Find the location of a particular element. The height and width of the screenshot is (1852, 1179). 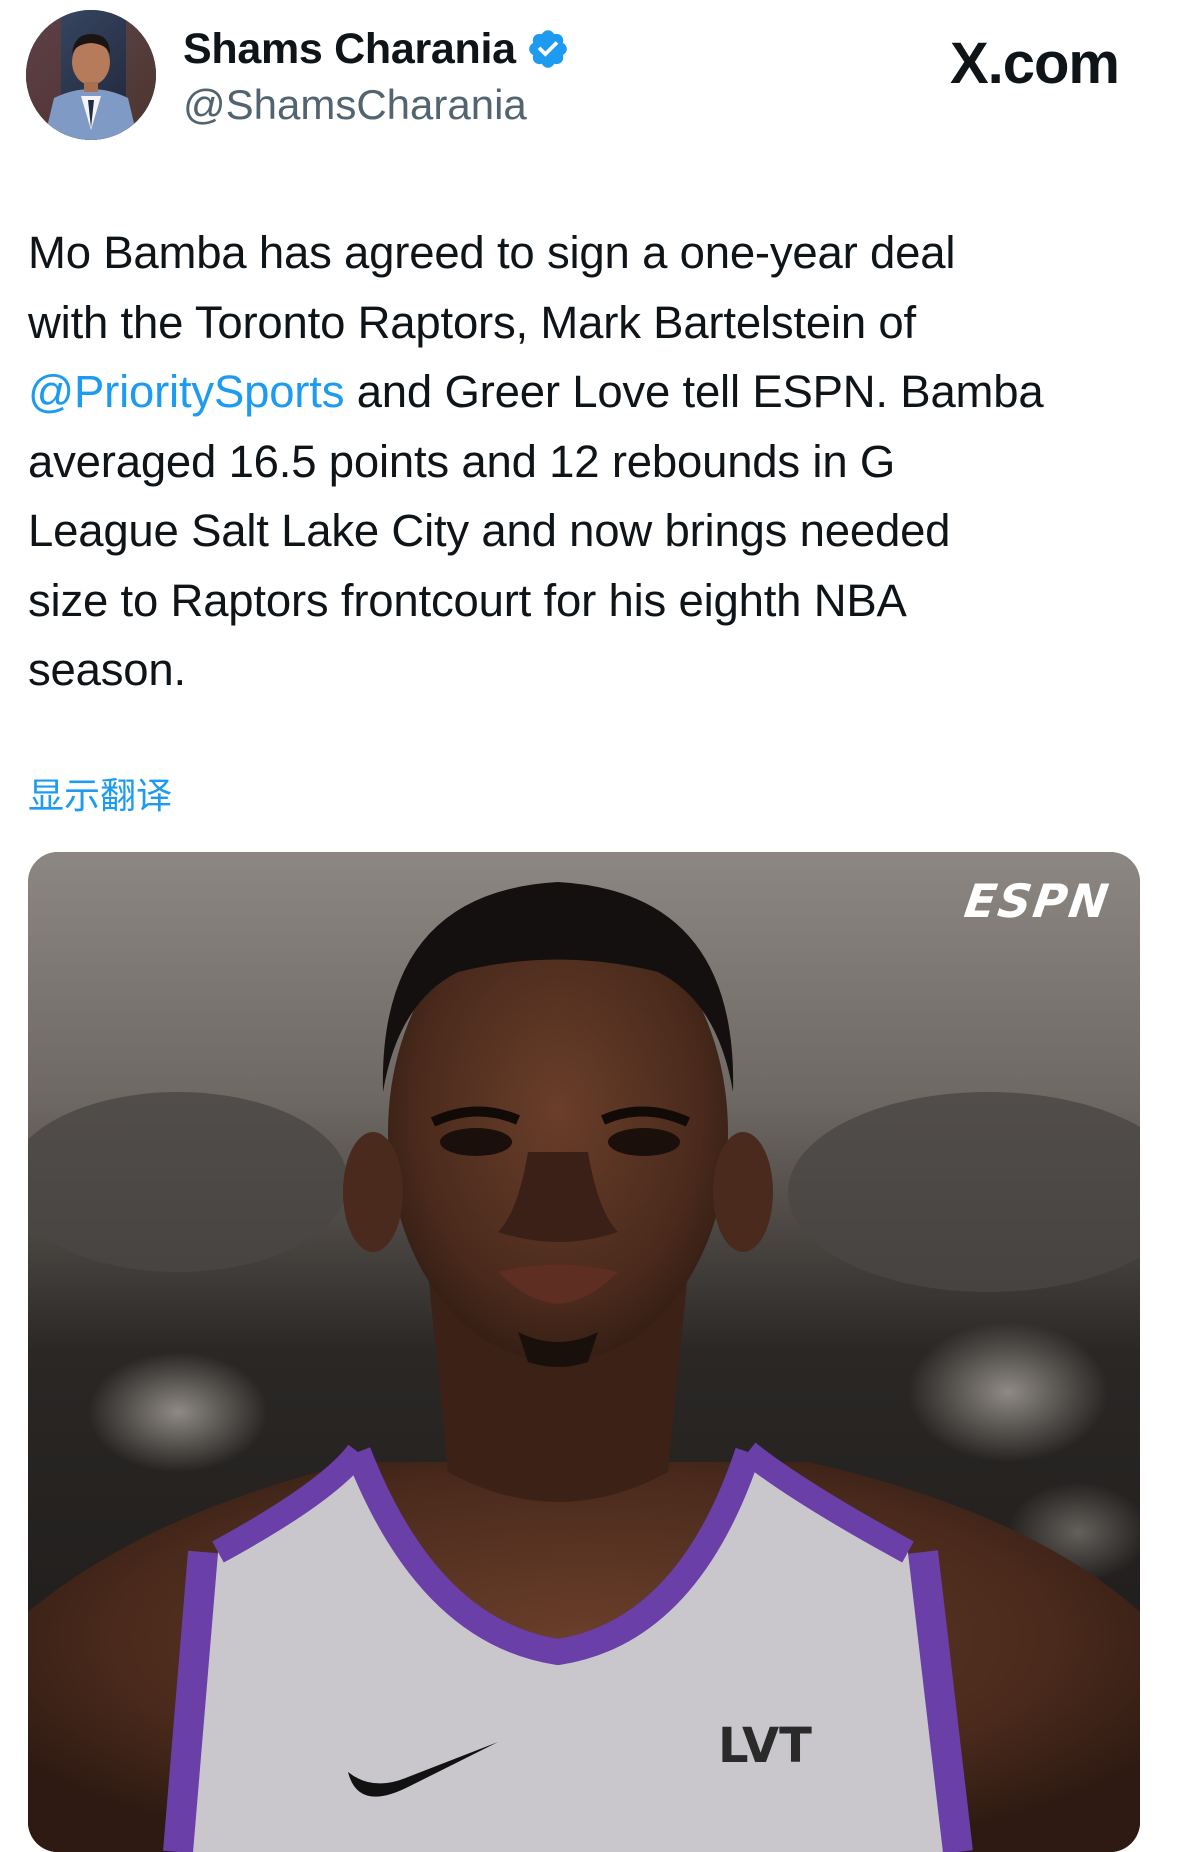

author-handle: @ShamsCharania is located at coordinates (355, 105).